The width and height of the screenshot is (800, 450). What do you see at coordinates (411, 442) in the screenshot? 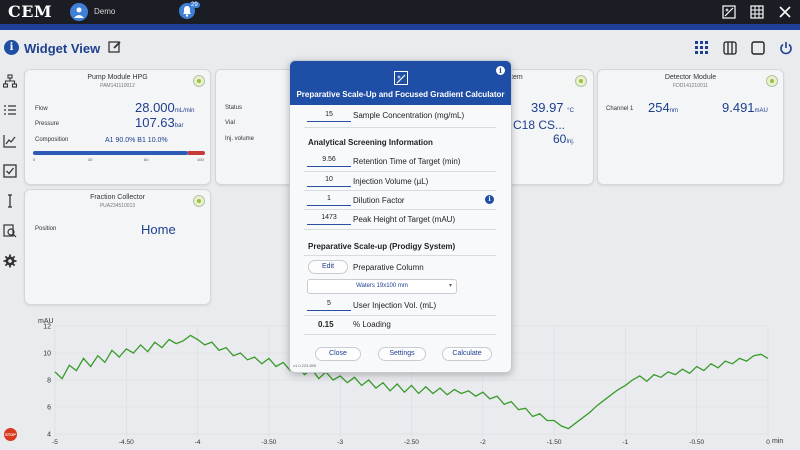
I see `x-tick-label: -2.50` at bounding box center [411, 442].